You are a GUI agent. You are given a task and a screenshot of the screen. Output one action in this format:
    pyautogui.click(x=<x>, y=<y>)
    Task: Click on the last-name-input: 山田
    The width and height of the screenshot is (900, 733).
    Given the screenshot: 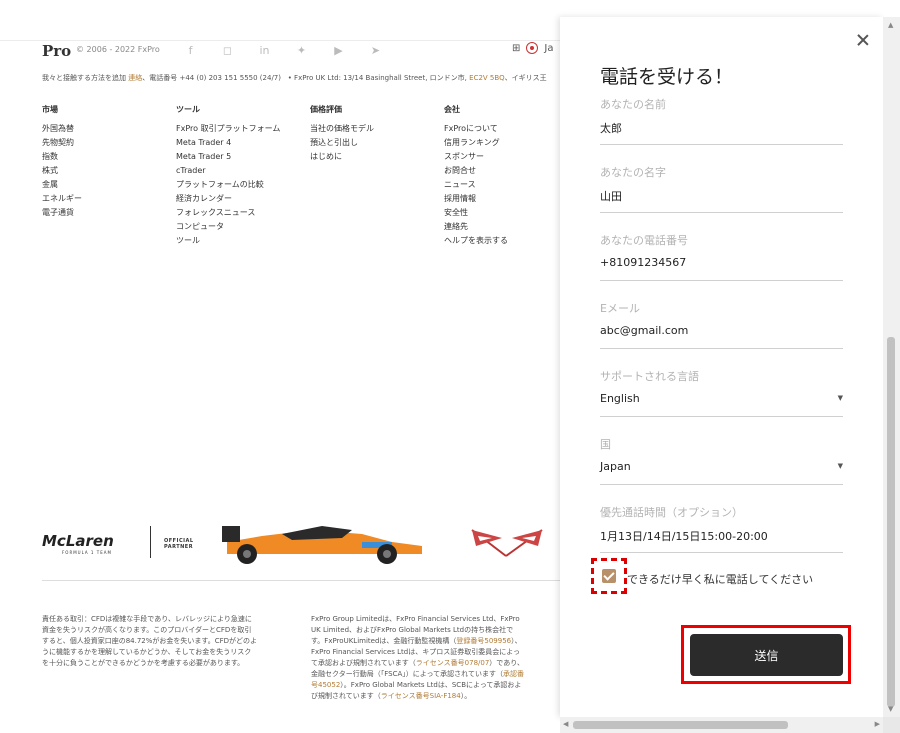 What is the action you would take?
    pyautogui.click(x=721, y=200)
    